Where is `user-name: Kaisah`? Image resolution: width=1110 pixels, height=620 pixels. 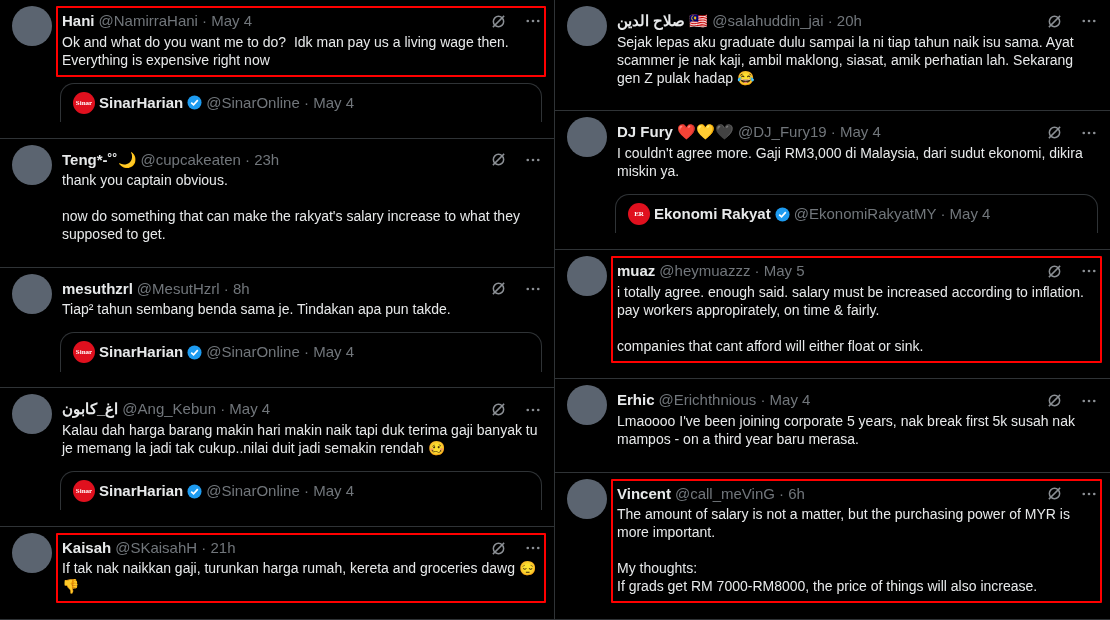
user-name: Kaisah is located at coordinates (87, 547).